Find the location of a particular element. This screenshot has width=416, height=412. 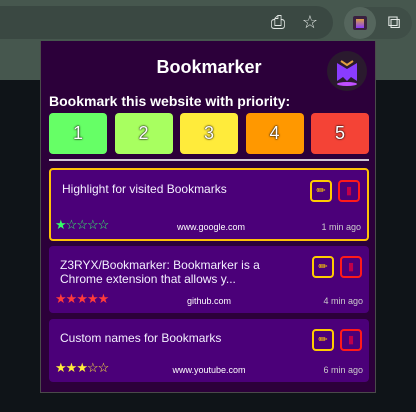

priority-3-button: 3 is located at coordinates (209, 133).